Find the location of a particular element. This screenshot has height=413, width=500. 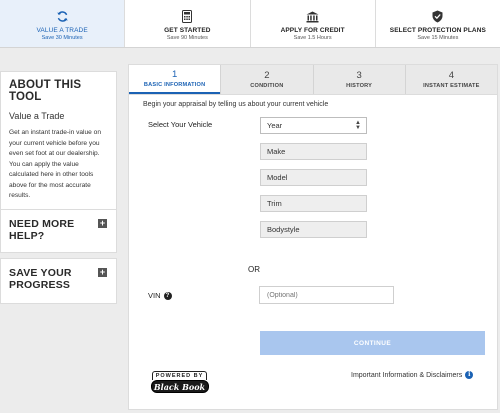

tab-history: 3 HISTORY is located at coordinates (358, 79).